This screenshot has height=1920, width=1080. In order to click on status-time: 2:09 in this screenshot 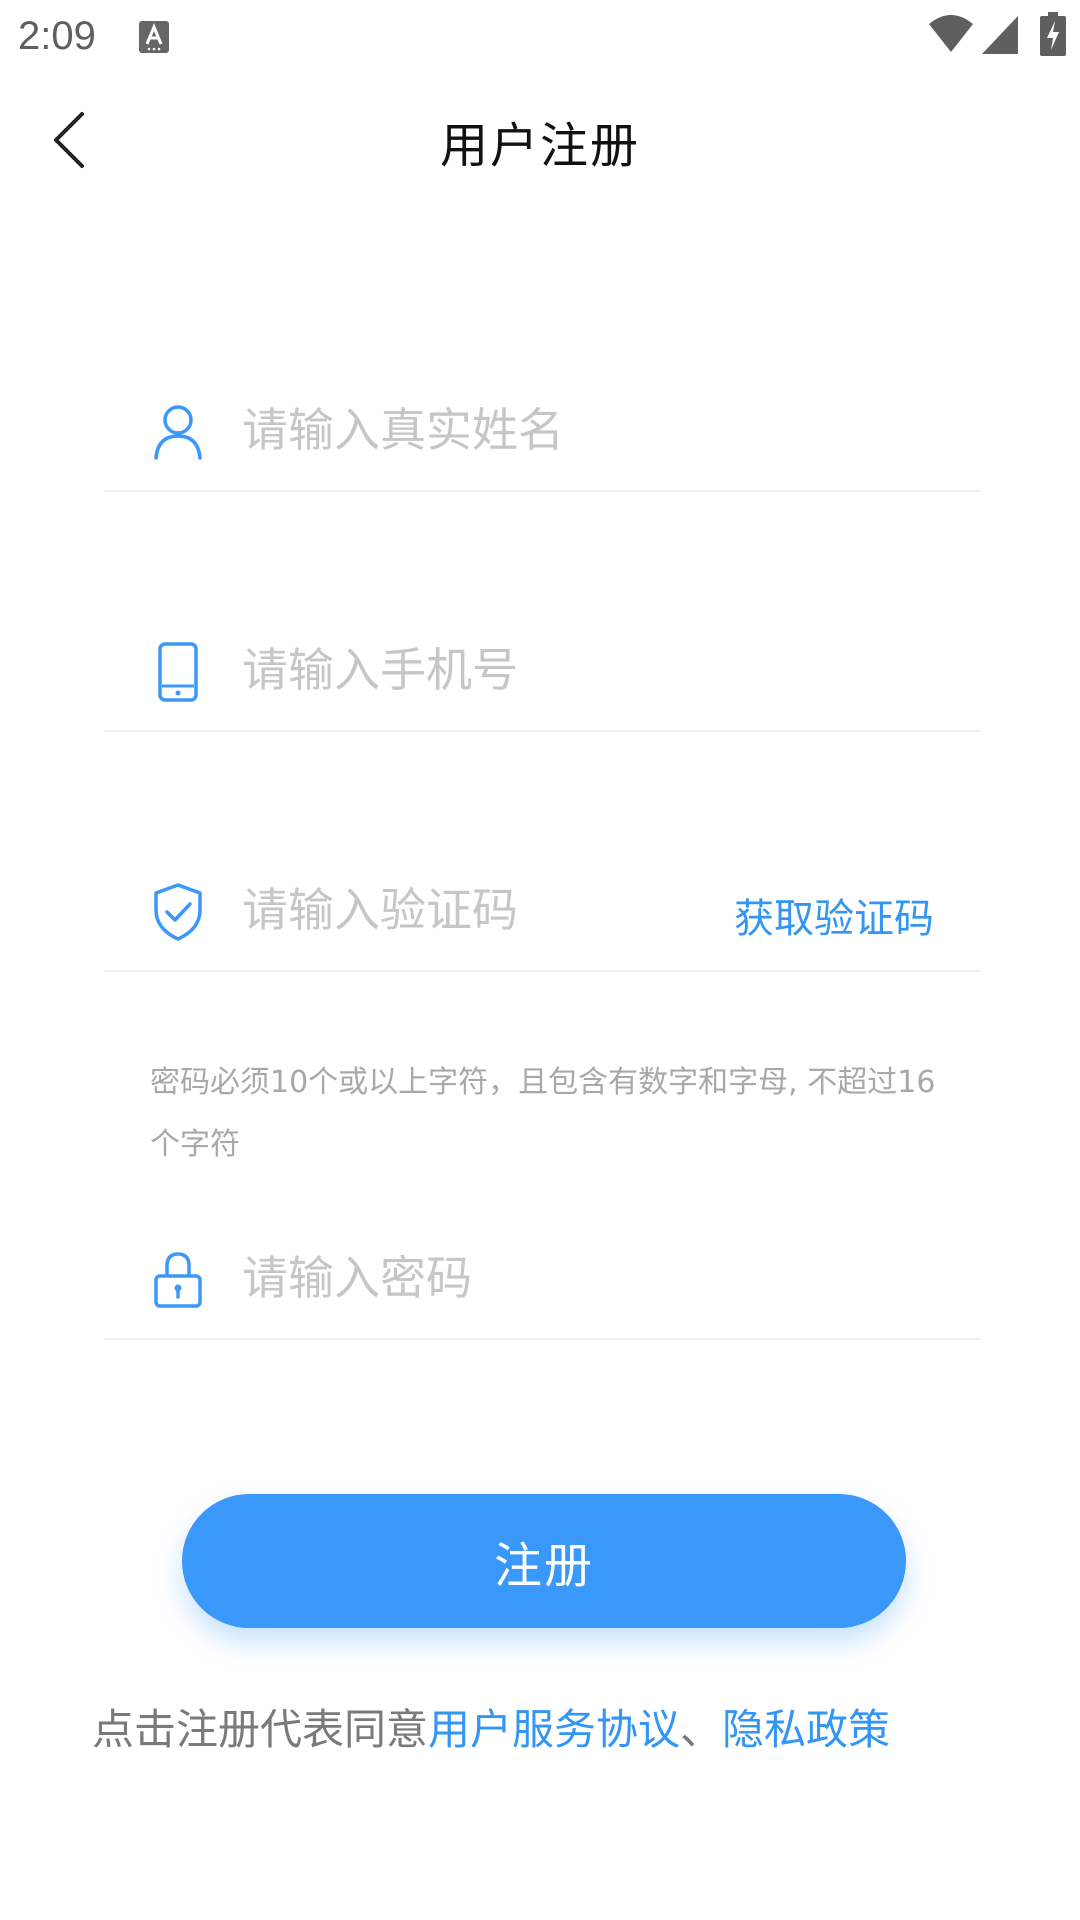, I will do `click(57, 36)`.